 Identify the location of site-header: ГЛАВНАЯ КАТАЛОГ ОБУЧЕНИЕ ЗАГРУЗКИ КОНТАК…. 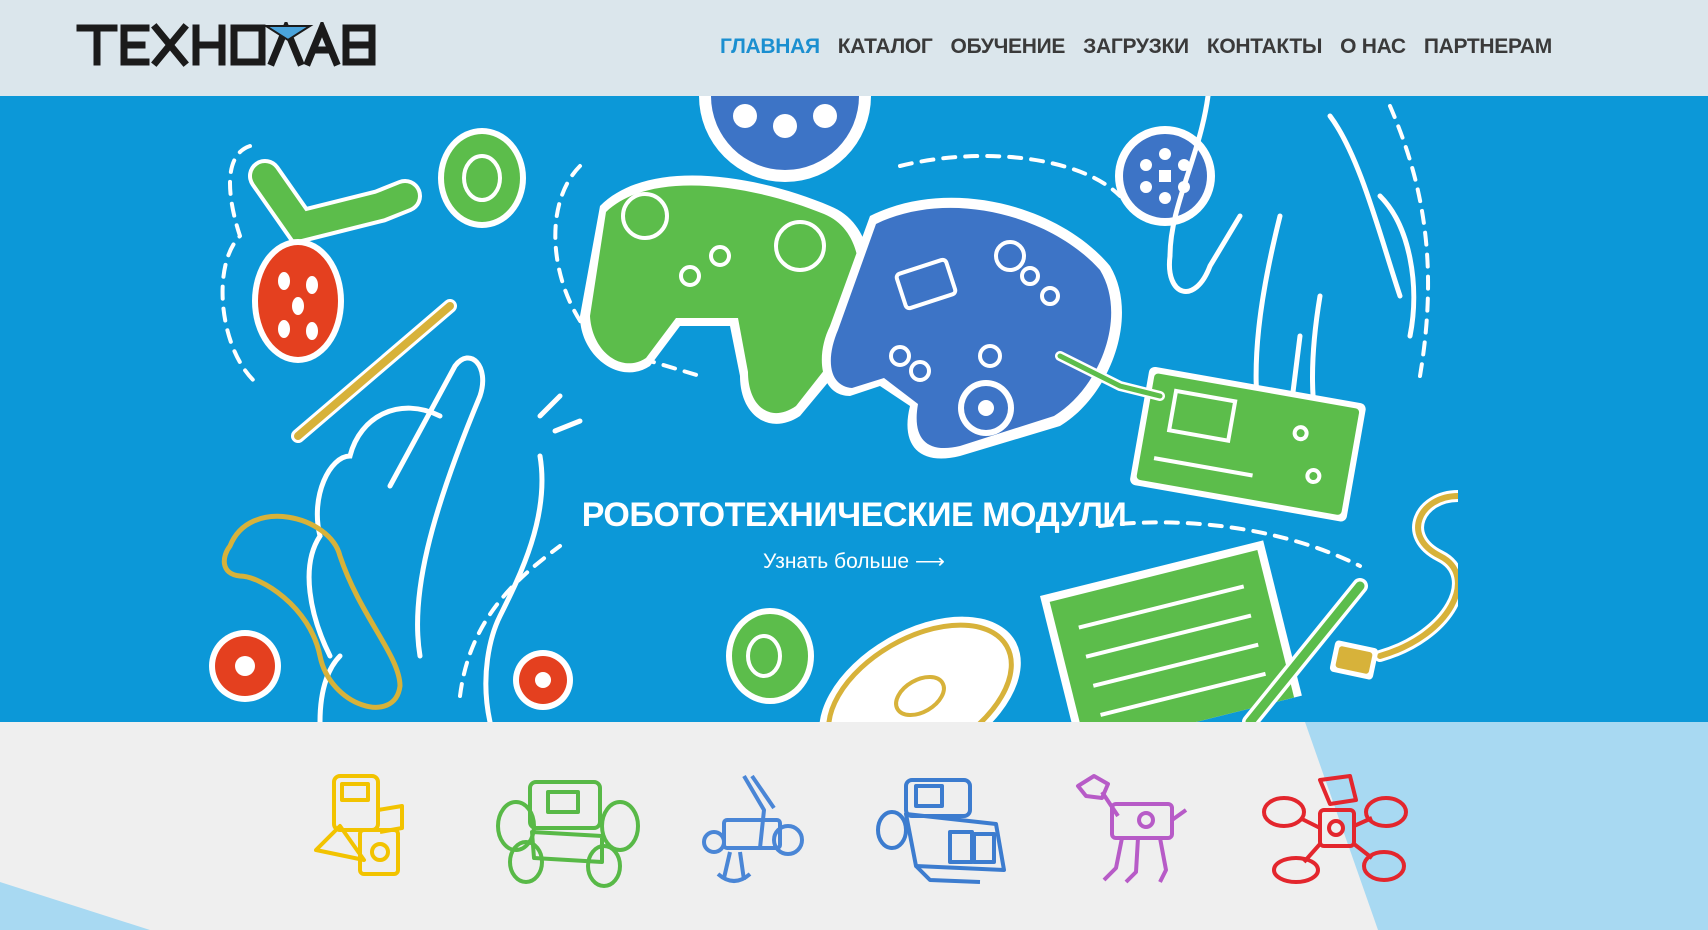
(854, 48).